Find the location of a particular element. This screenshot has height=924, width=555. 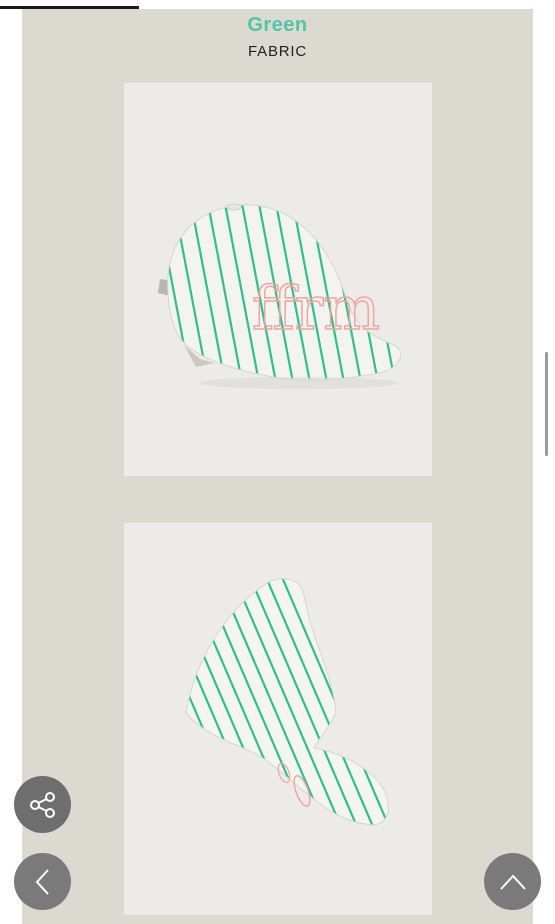

chevron-up-icon is located at coordinates (512, 882).